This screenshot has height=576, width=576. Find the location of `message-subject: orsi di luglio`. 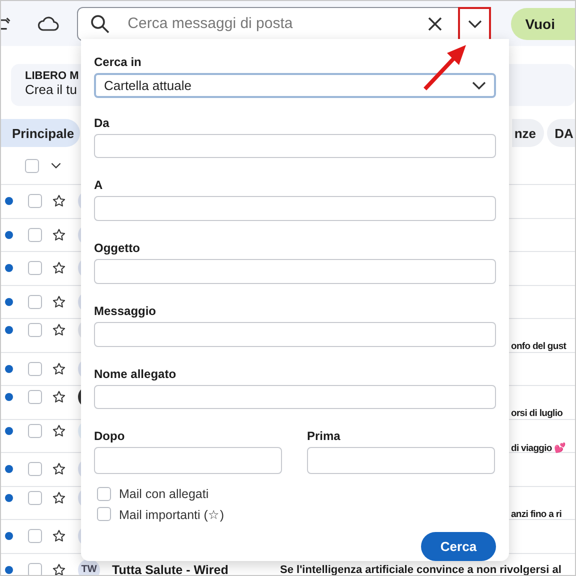

message-subject: orsi di luglio is located at coordinates (537, 413).